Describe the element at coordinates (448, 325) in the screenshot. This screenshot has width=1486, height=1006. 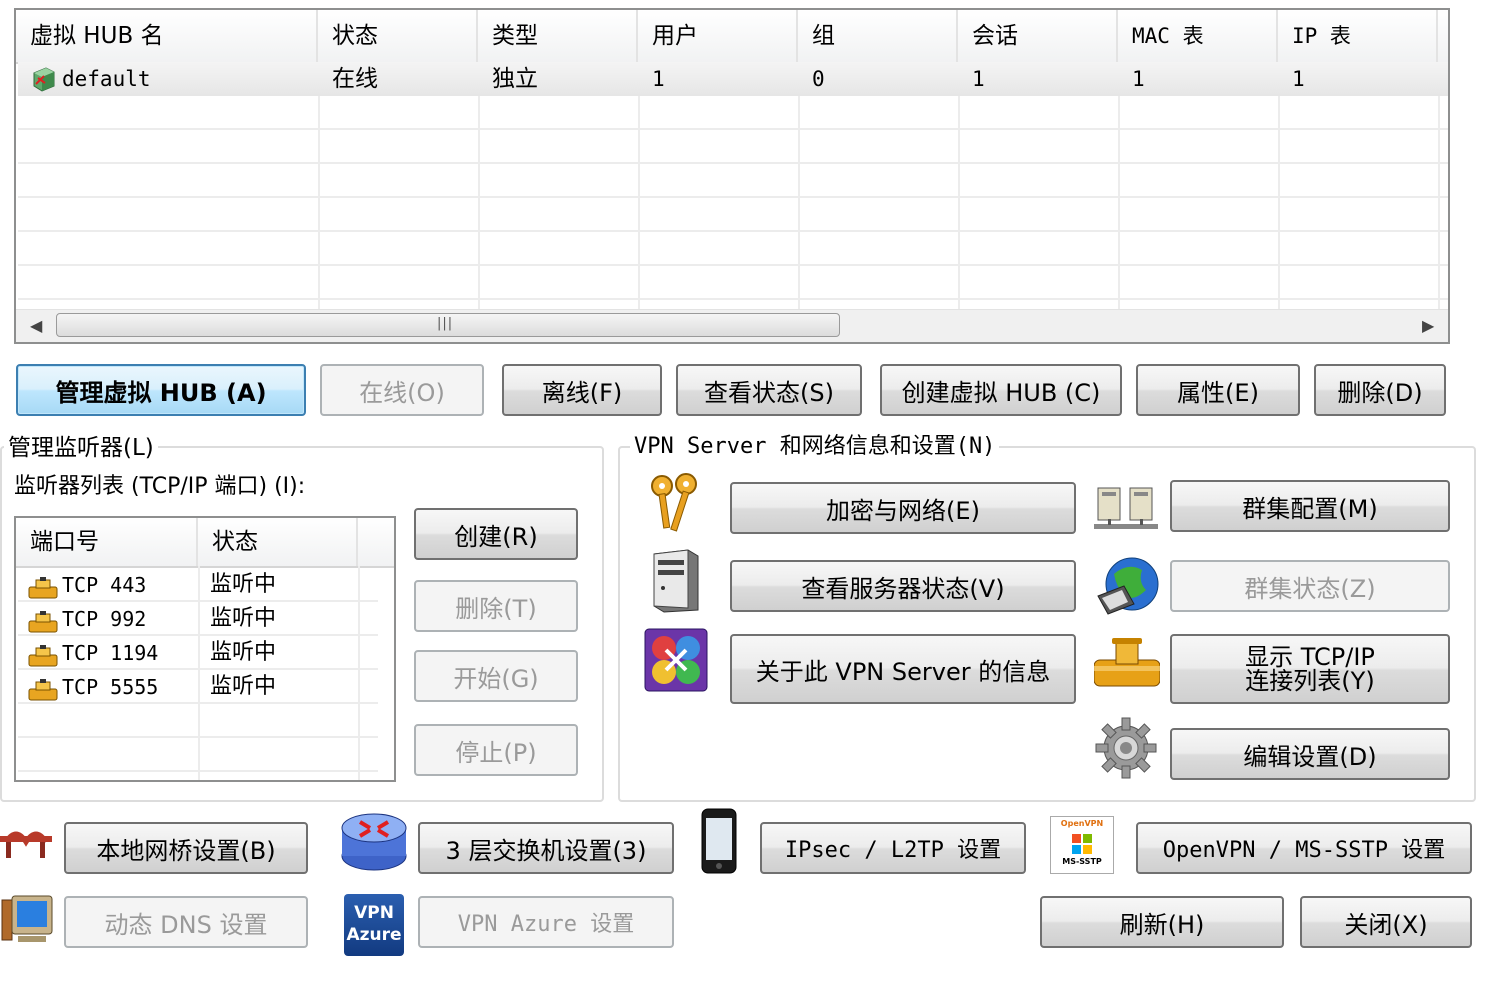
I see `scrollbar-thumb: |||` at that location.